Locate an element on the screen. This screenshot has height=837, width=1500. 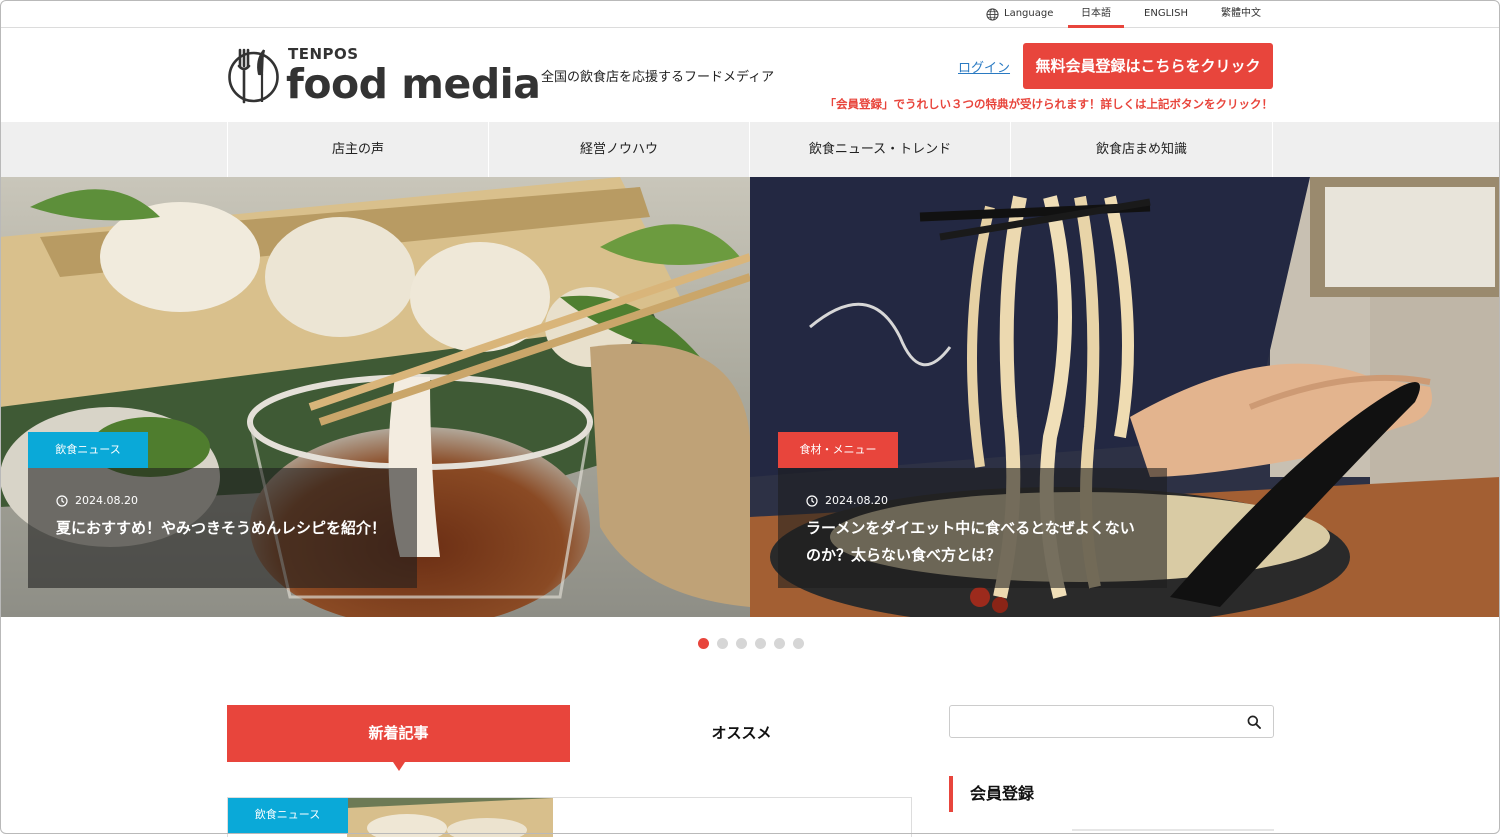
nav-item-trivia: 飲食店まめ知識 is located at coordinates (1141, 149).